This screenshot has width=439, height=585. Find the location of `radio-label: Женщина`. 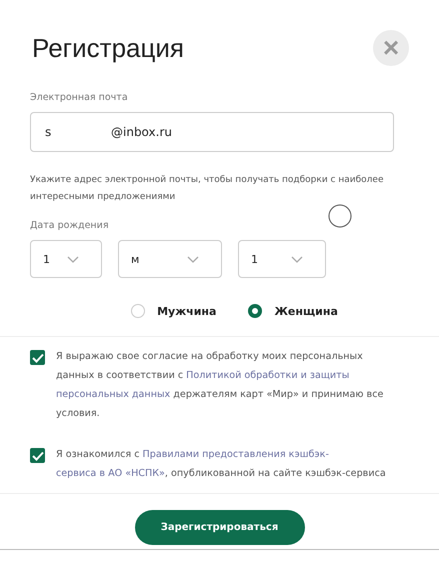

radio-label: Женщина is located at coordinates (306, 311).